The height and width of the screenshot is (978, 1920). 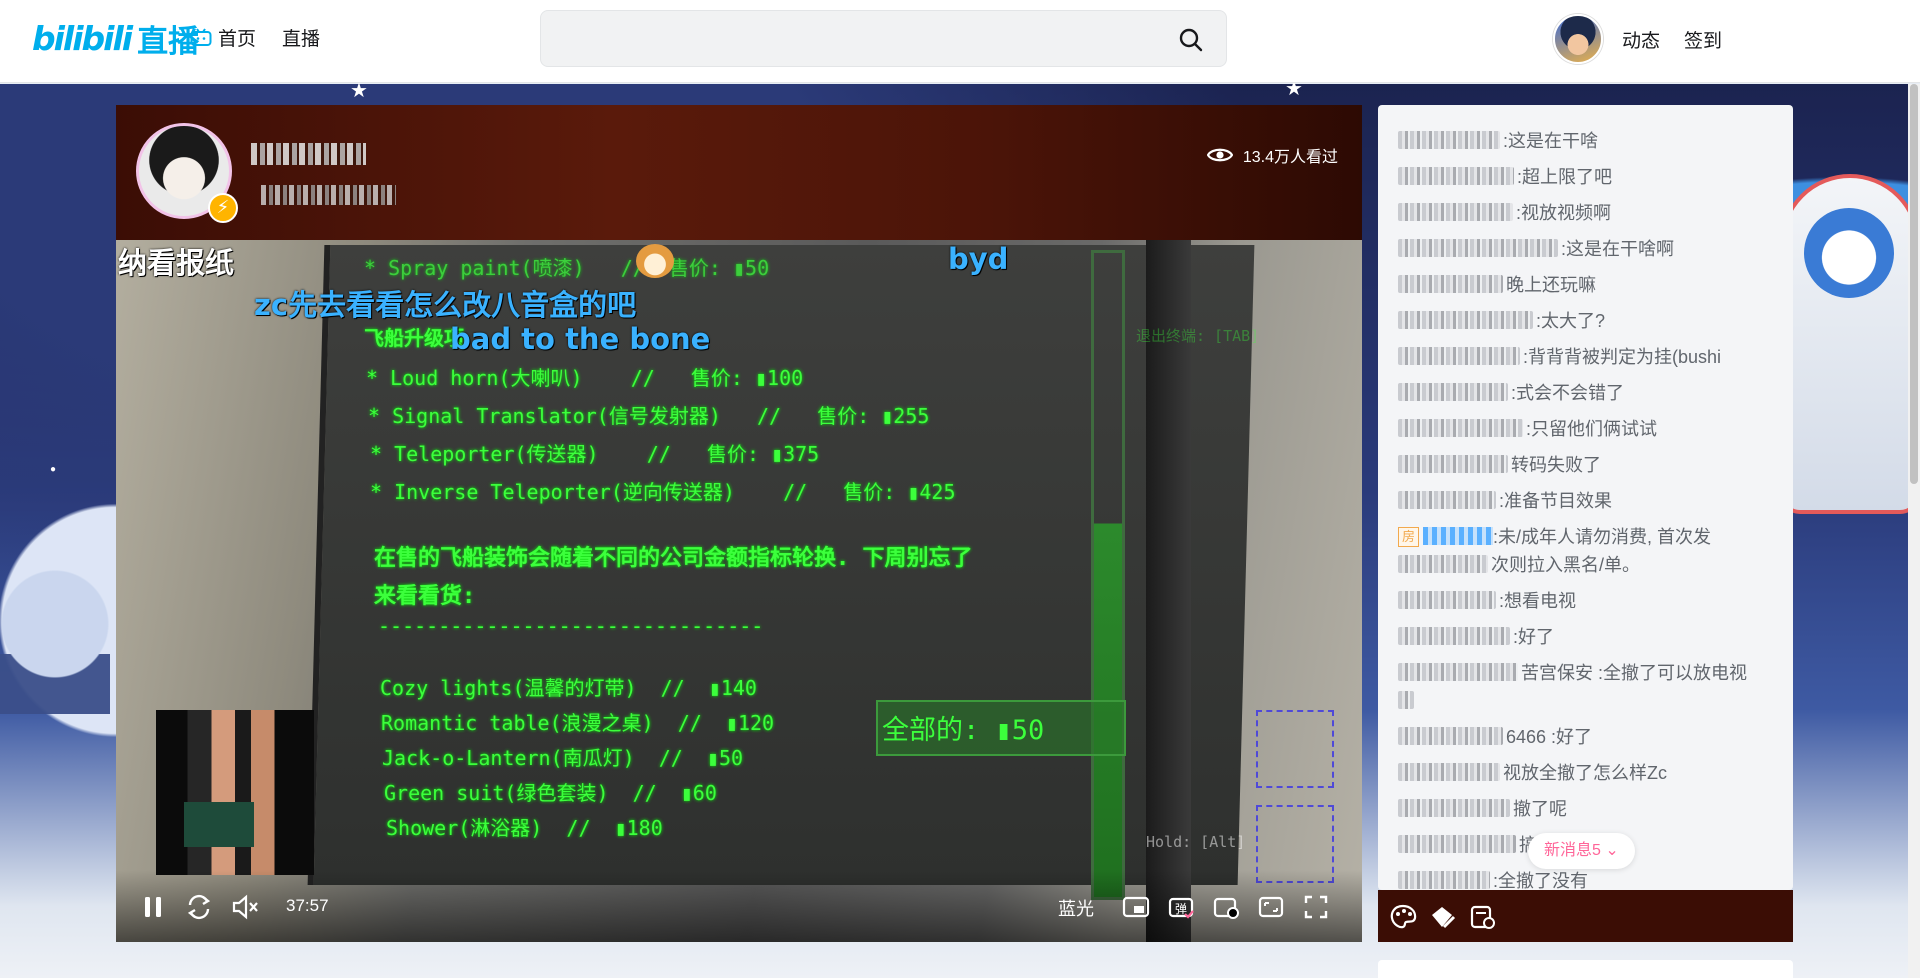 I want to click on chat-message: :太大了?, so click(x=1585, y=321).